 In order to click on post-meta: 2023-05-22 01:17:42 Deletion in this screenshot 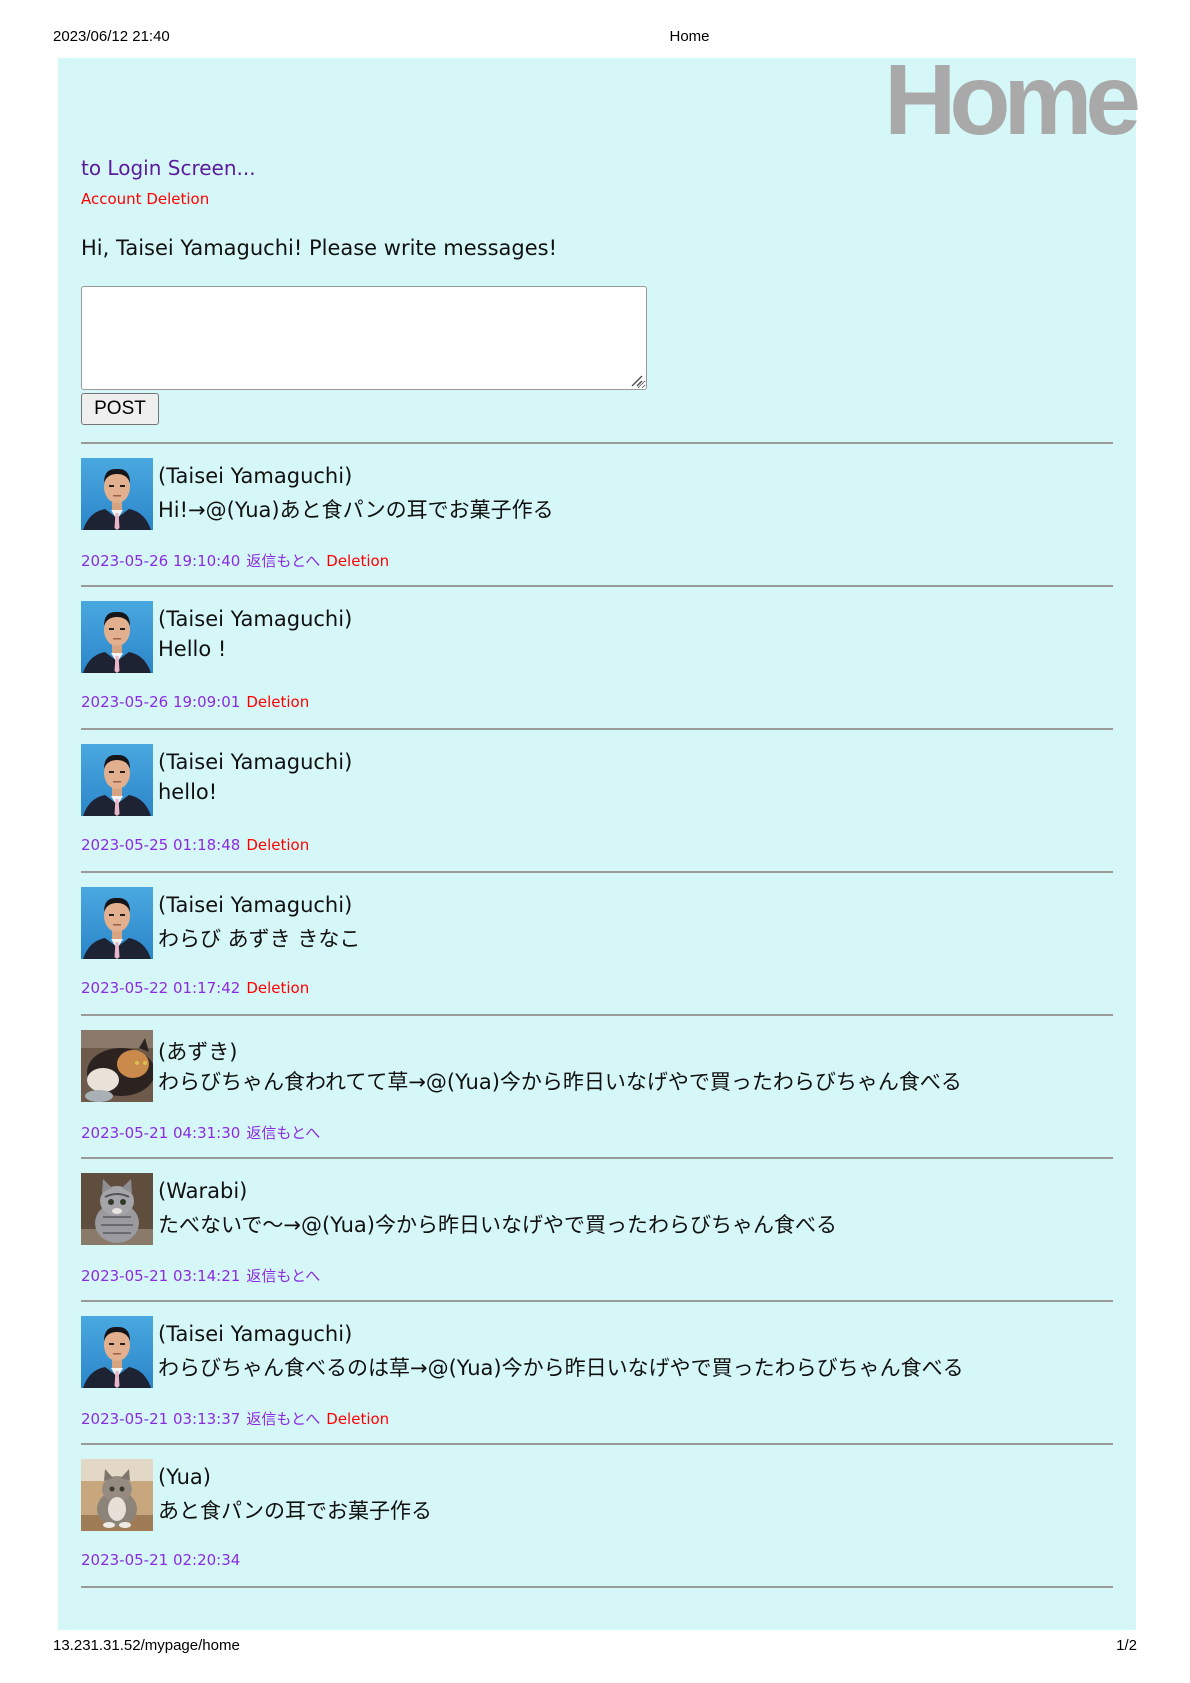, I will do `click(195, 988)`.